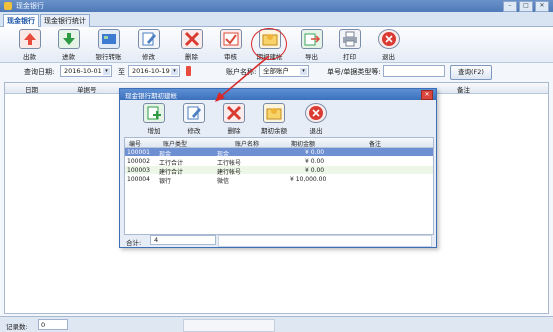 Image resolution: width=553 pixels, height=332 pixels. Describe the element at coordinates (39, 72) in the screenshot. I see `date-label: 查询日期:` at that location.